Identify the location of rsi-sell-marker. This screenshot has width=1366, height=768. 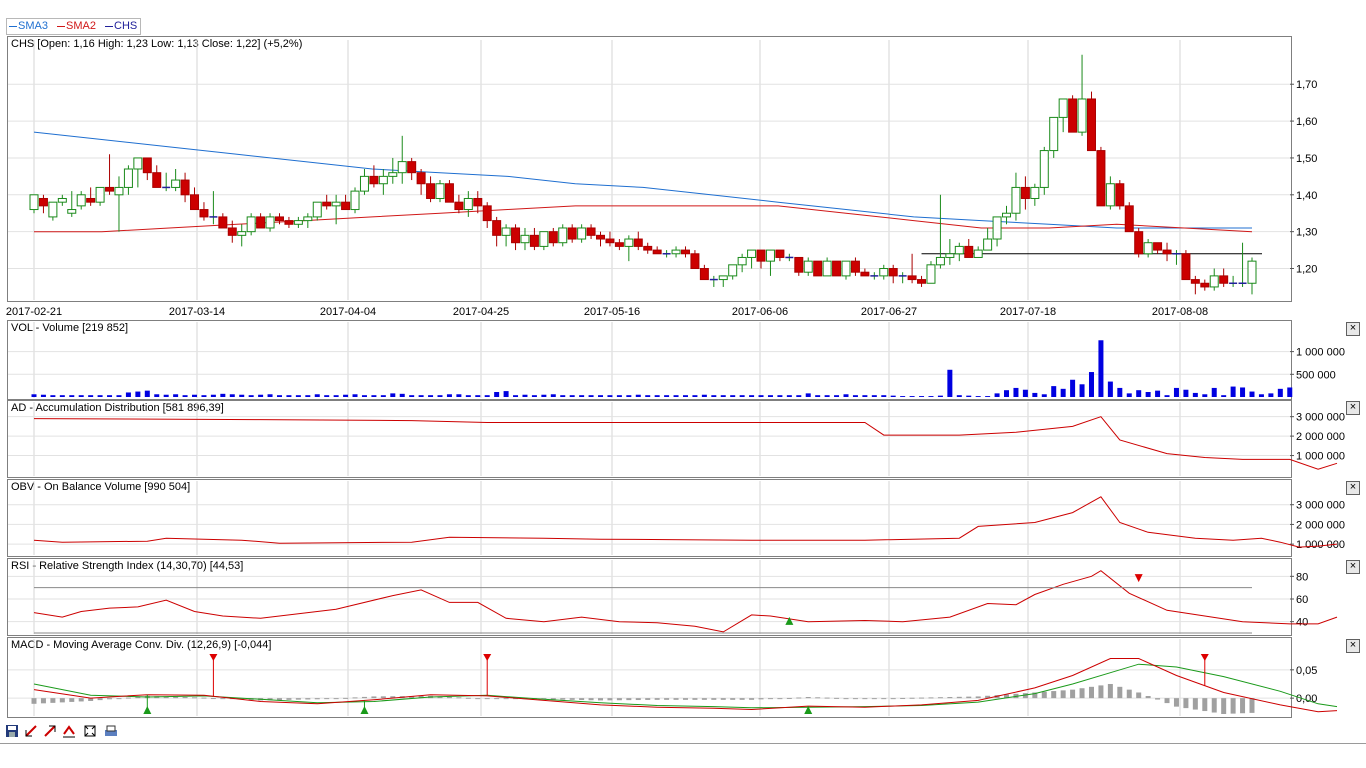
(1138, 578).